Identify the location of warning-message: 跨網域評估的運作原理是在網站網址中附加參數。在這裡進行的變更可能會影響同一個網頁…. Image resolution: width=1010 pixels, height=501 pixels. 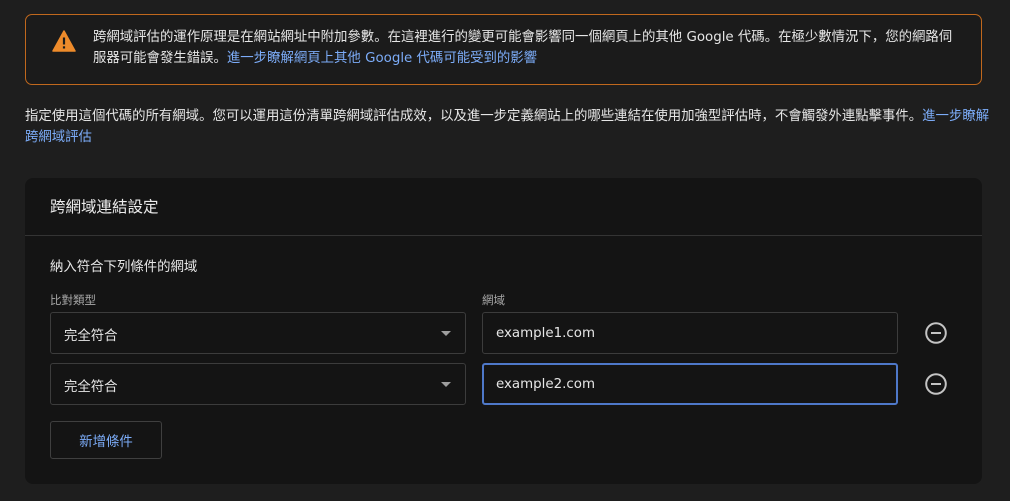
(528, 48).